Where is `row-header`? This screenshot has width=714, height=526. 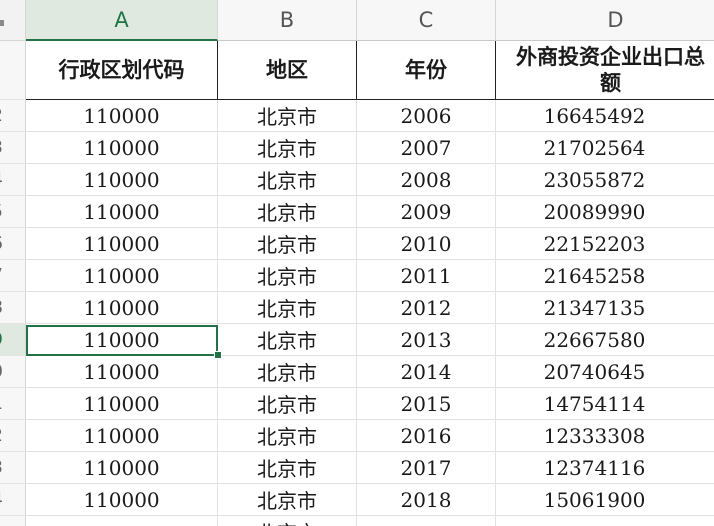
row-header is located at coordinates (13, 521).